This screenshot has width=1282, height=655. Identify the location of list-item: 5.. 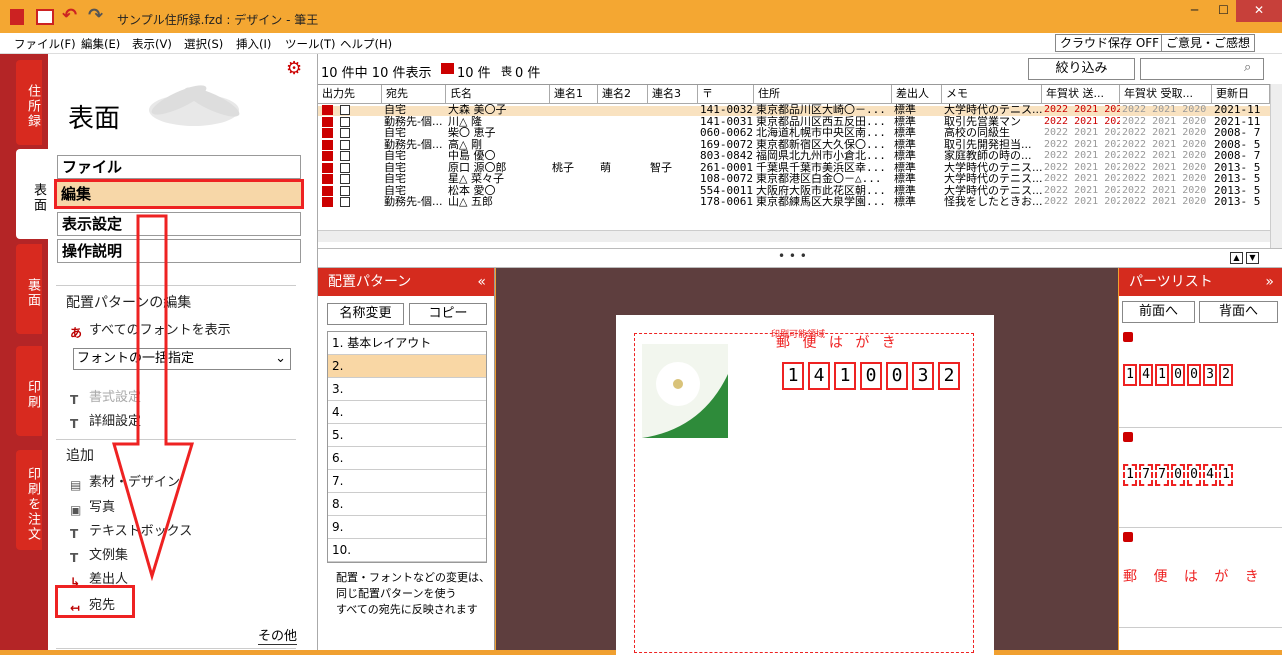
(407, 435).